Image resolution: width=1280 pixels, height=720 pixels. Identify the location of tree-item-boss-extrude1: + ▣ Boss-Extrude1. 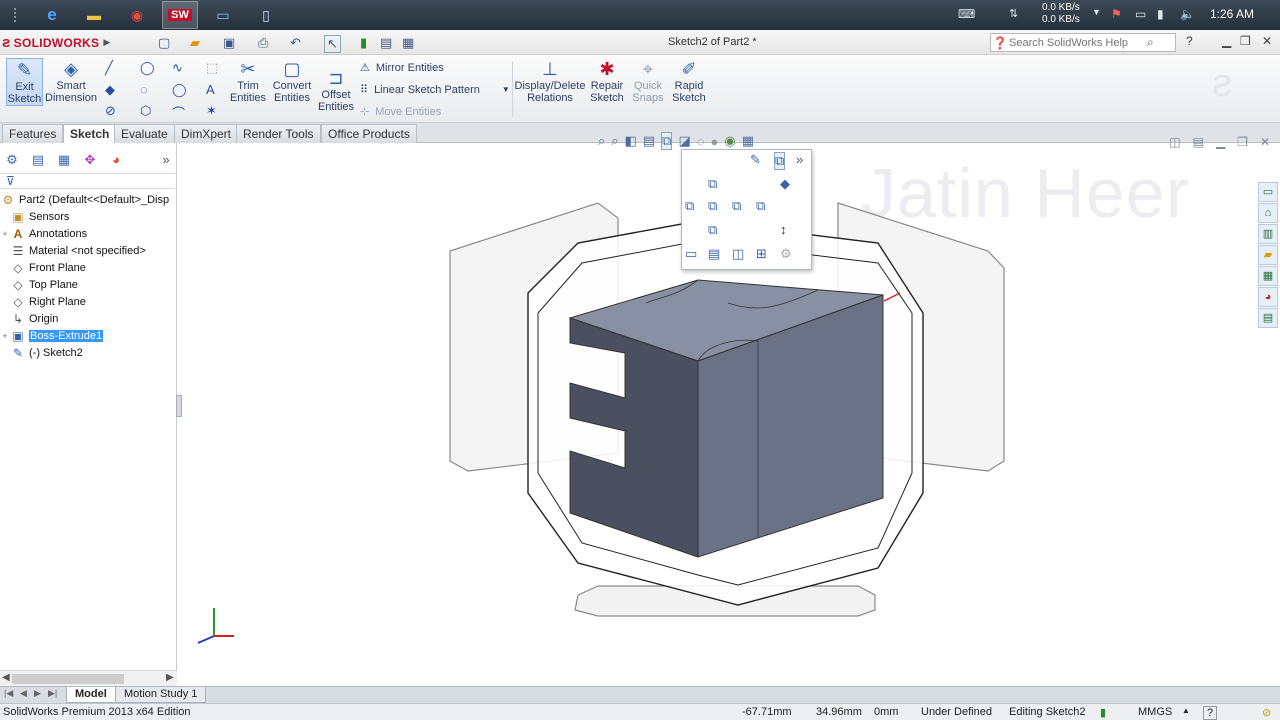
(52, 335).